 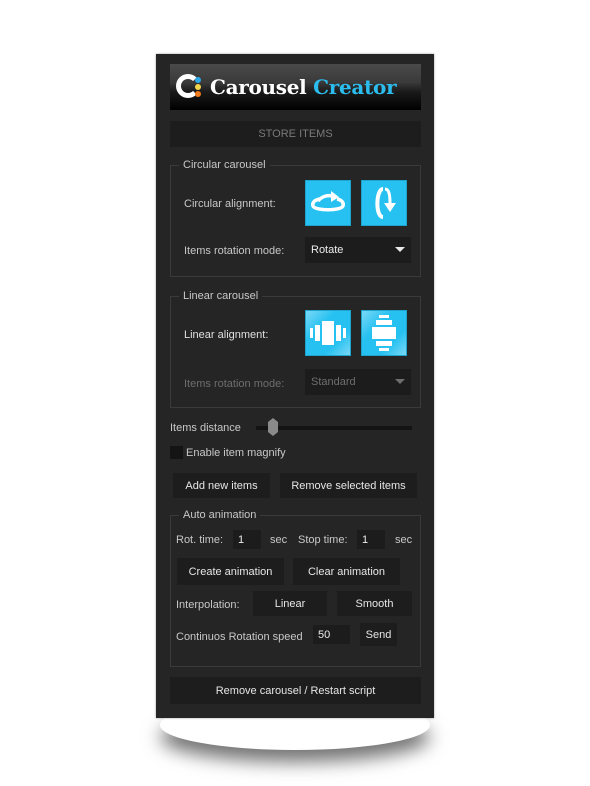 What do you see at coordinates (230, 204) in the screenshot?
I see `circular-alignment-label: Circular alignment:` at bounding box center [230, 204].